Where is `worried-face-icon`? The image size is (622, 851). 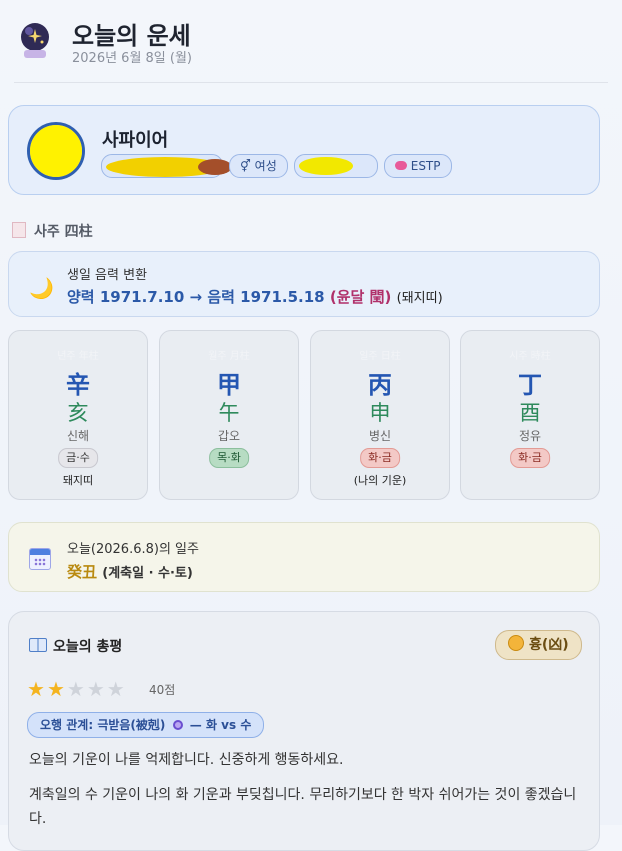 worried-face-icon is located at coordinates (516, 643).